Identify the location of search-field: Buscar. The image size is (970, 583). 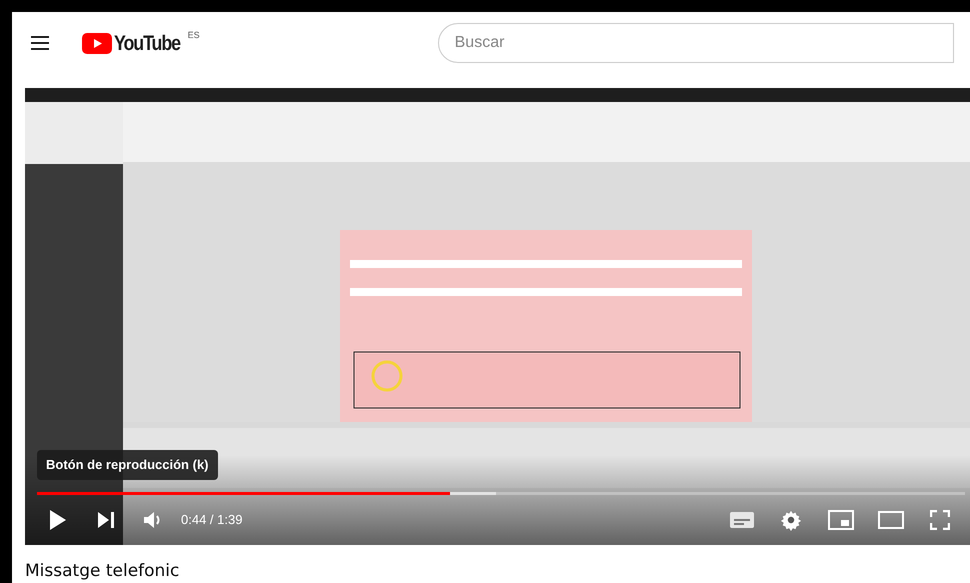
(696, 43).